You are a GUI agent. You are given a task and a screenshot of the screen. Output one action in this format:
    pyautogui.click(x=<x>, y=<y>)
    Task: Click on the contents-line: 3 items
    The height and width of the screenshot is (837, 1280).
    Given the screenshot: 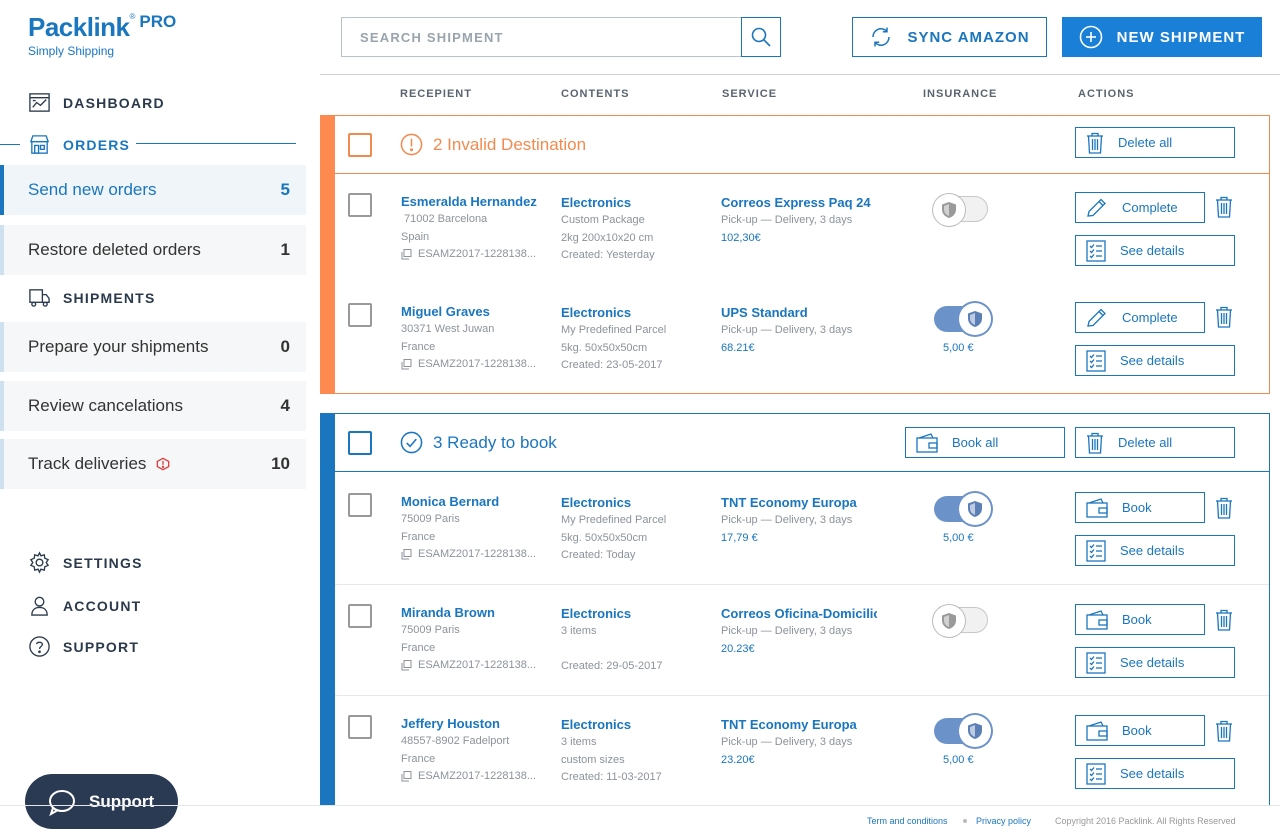 What is the action you would take?
    pyautogui.click(x=579, y=742)
    